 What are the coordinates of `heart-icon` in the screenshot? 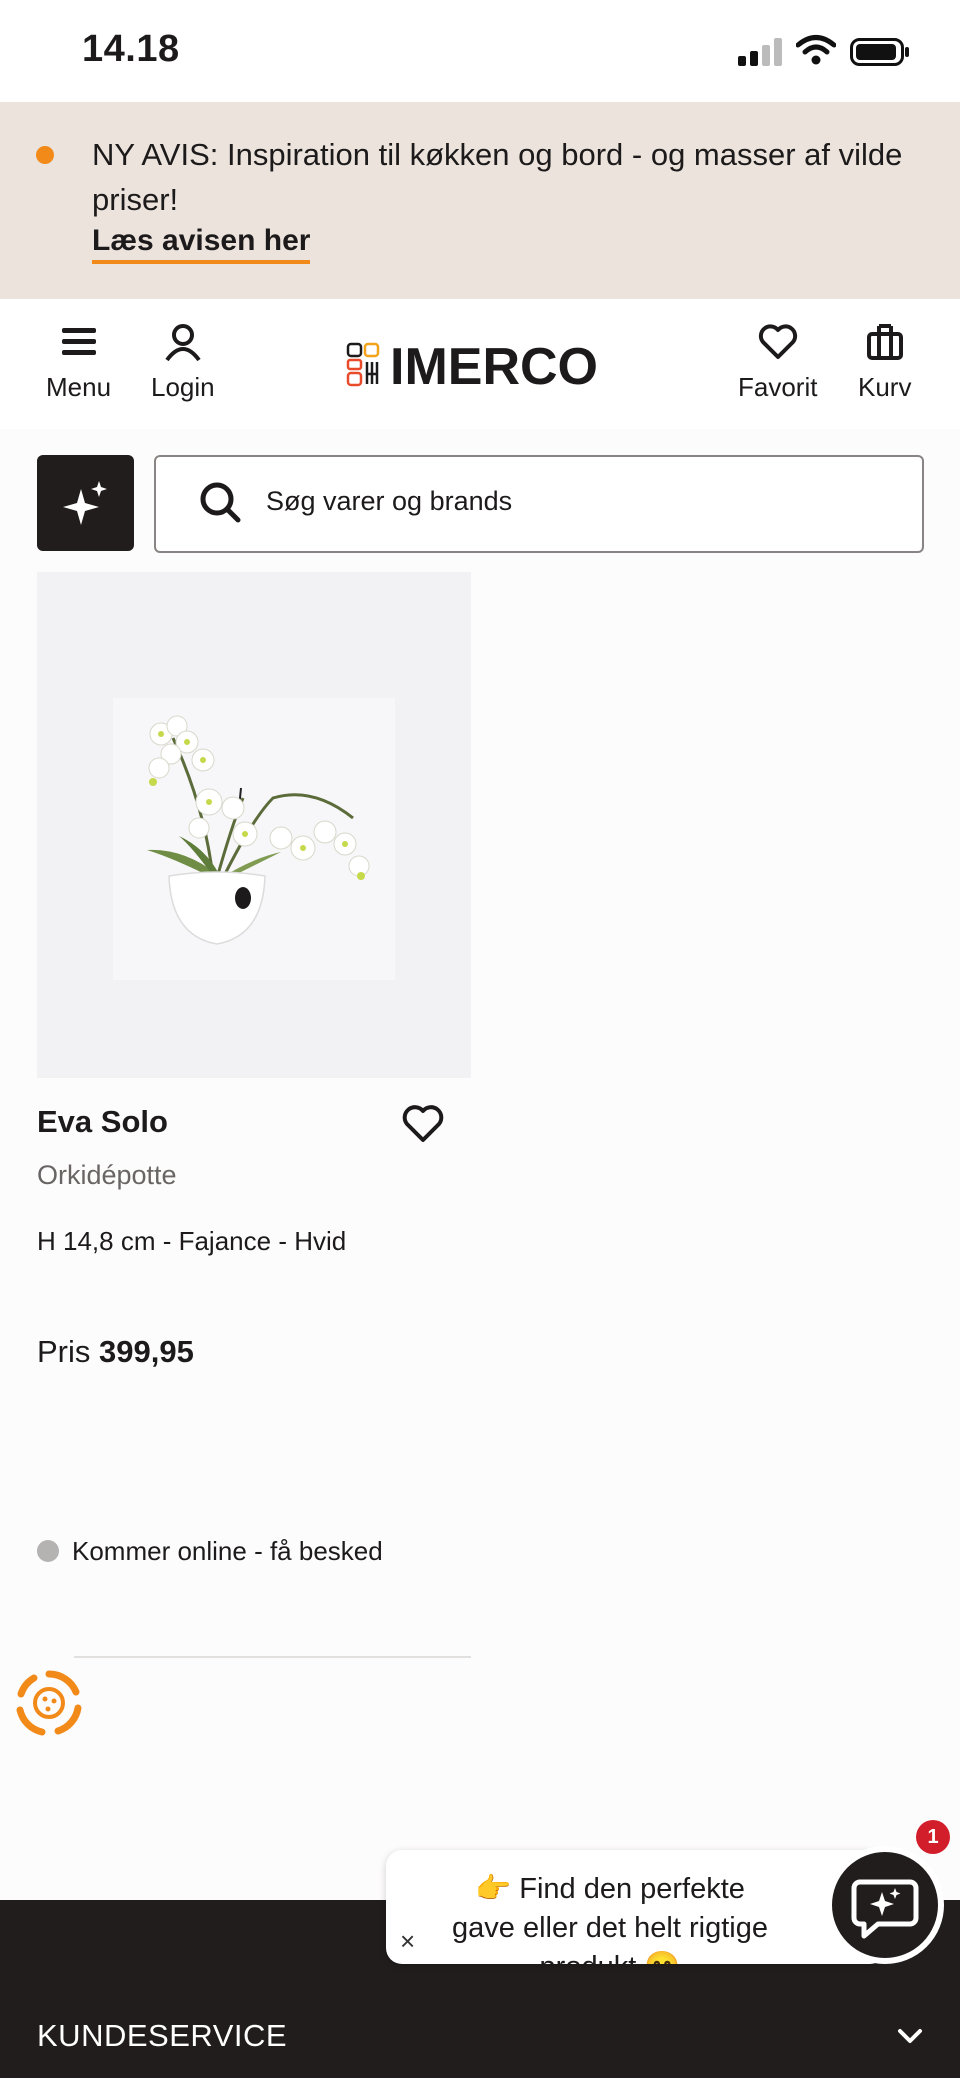 It's located at (777, 341).